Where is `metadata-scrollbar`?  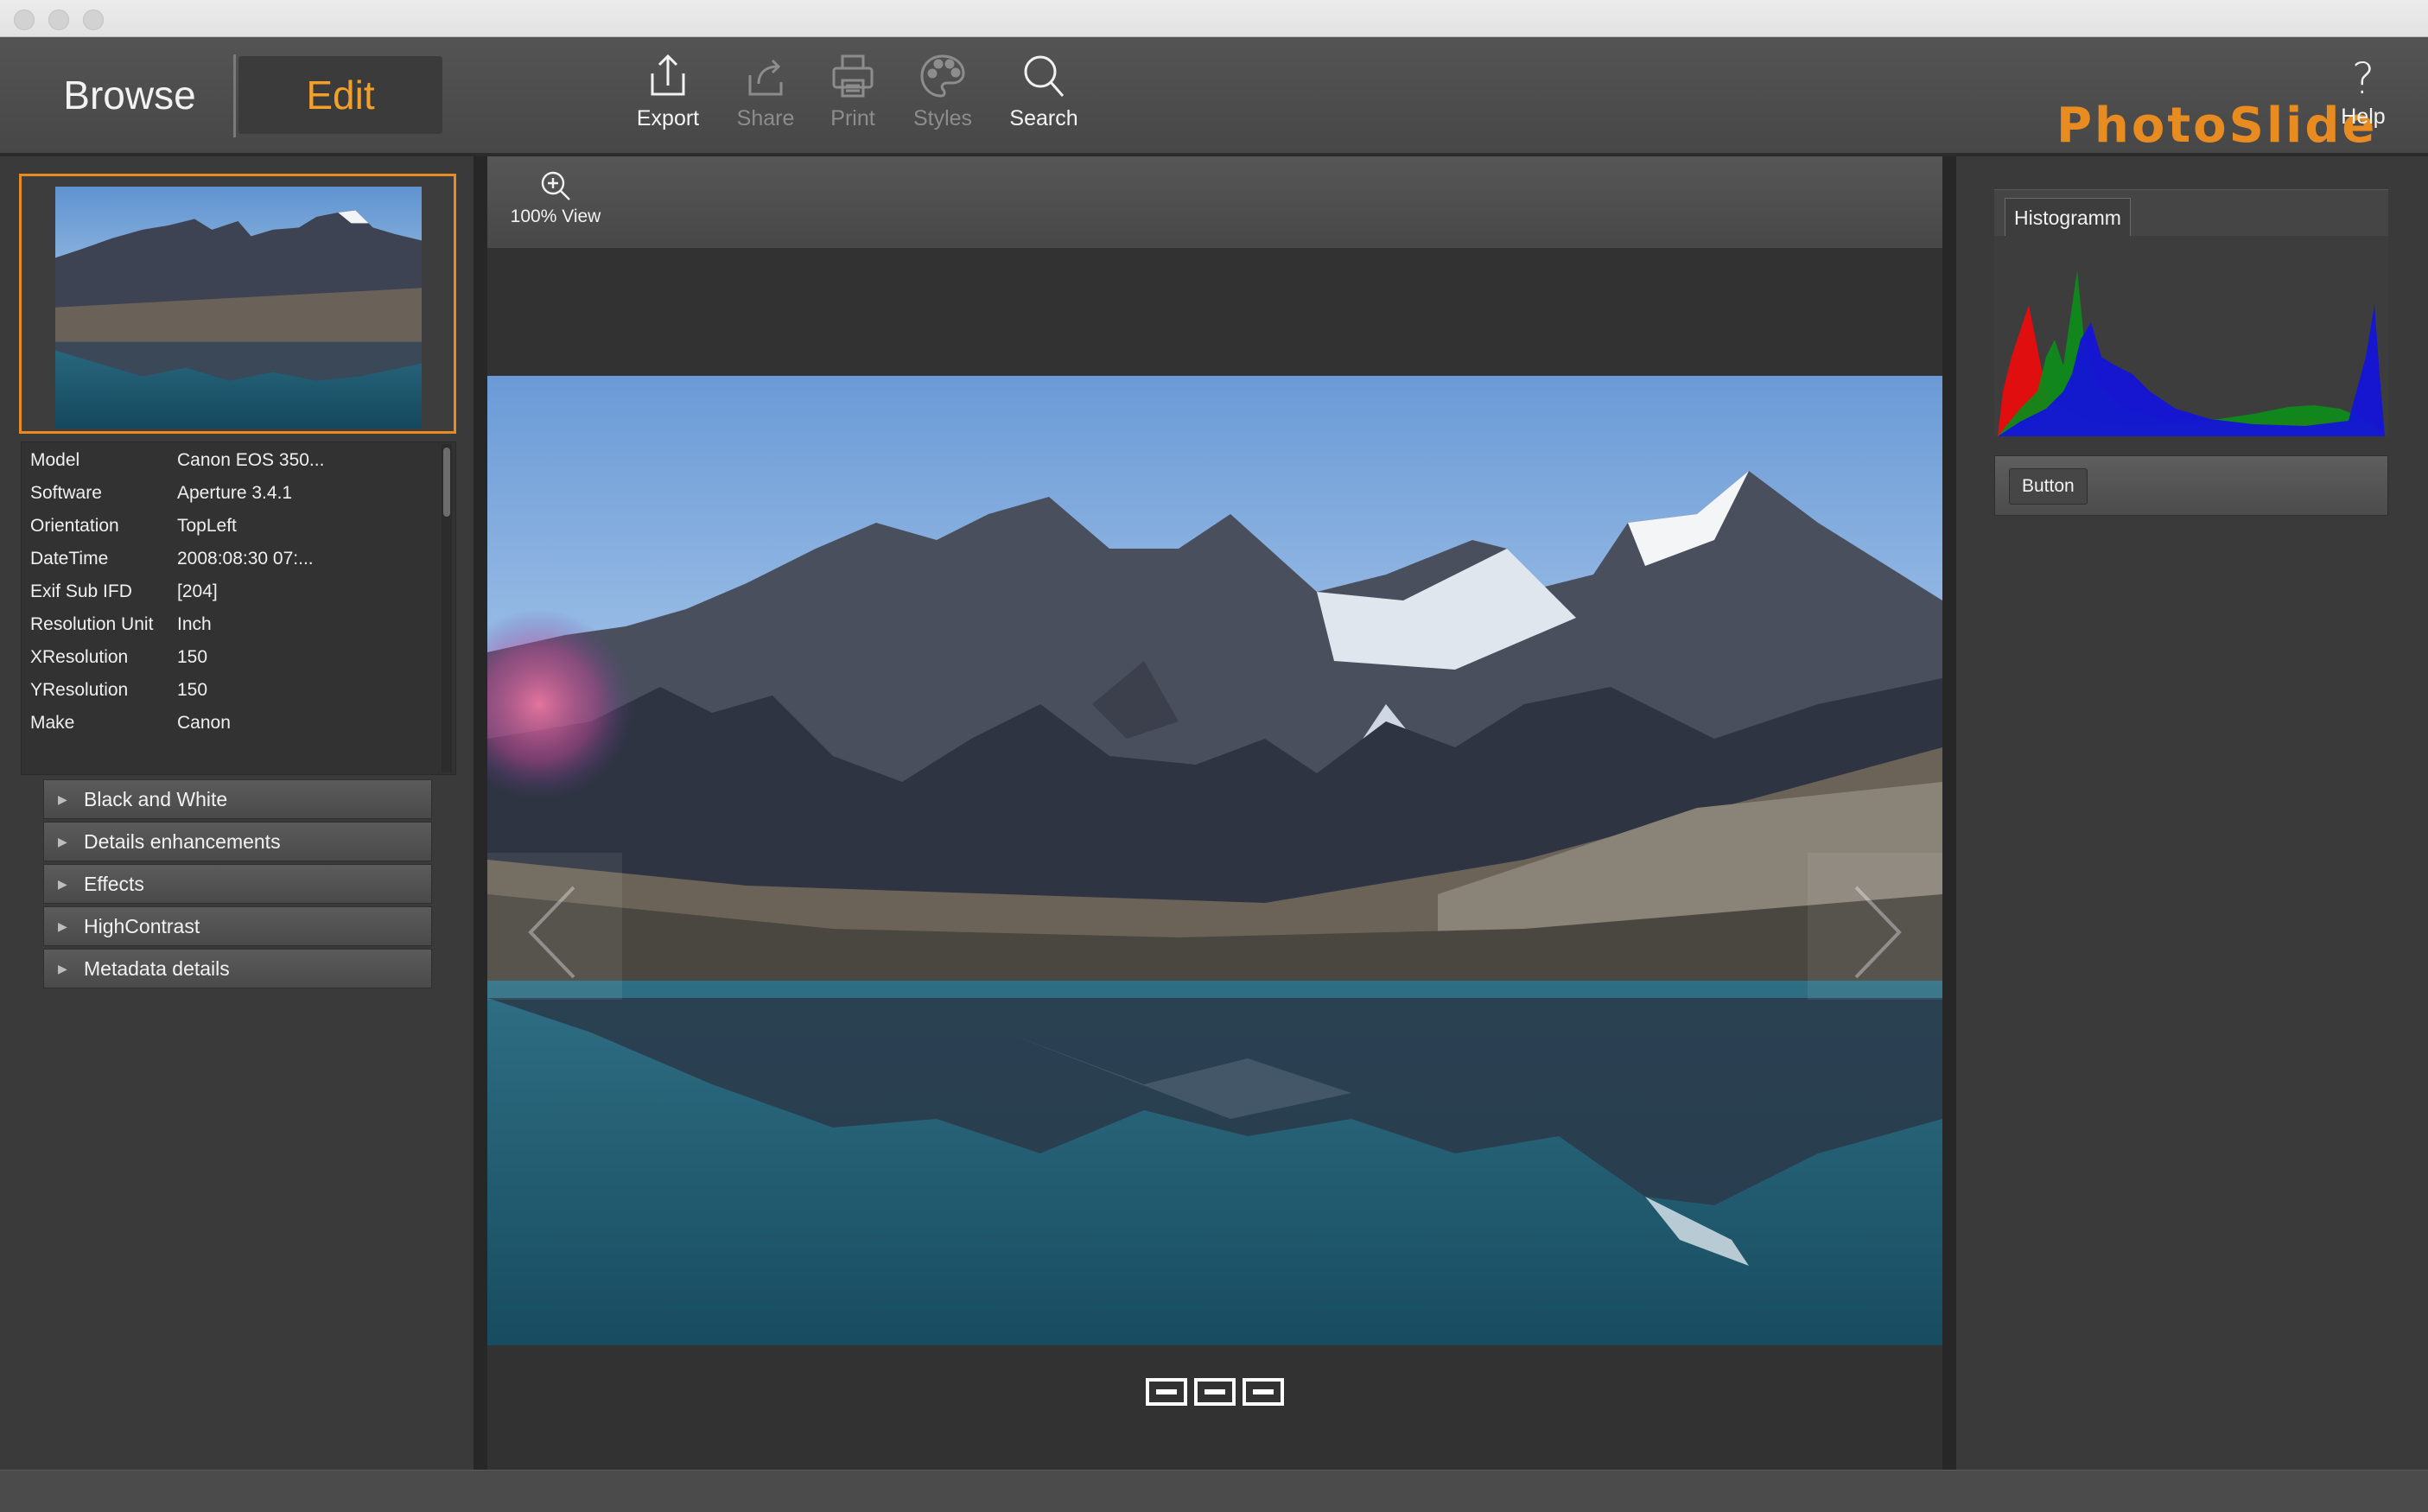 metadata-scrollbar is located at coordinates (447, 608).